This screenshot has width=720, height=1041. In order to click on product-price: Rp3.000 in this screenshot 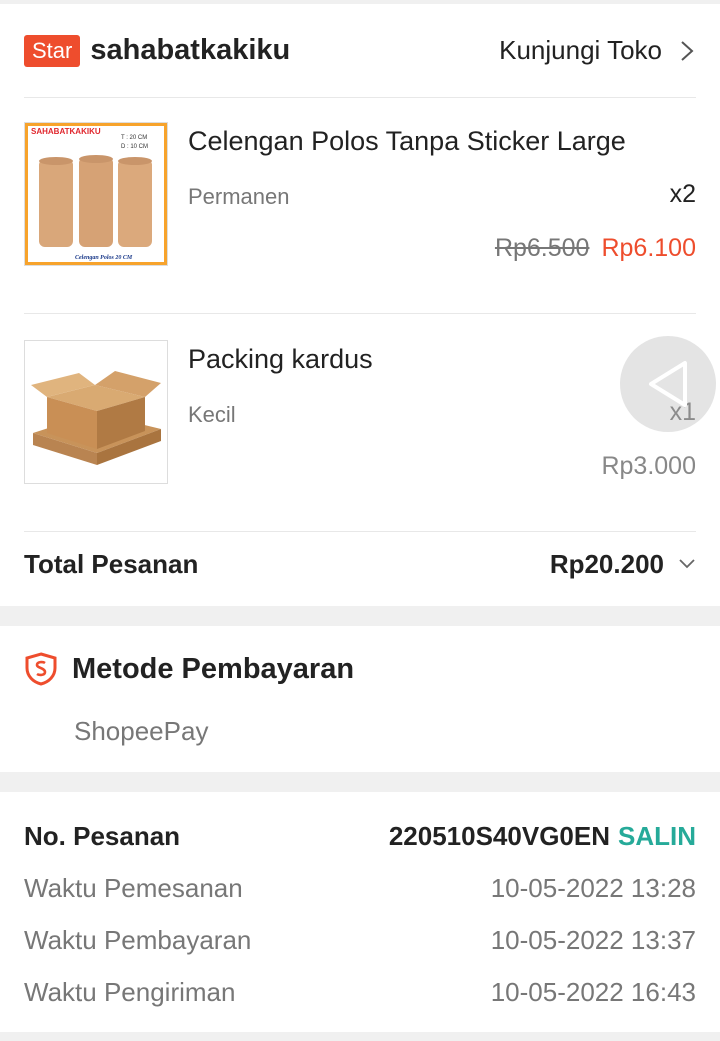, I will do `click(648, 466)`.